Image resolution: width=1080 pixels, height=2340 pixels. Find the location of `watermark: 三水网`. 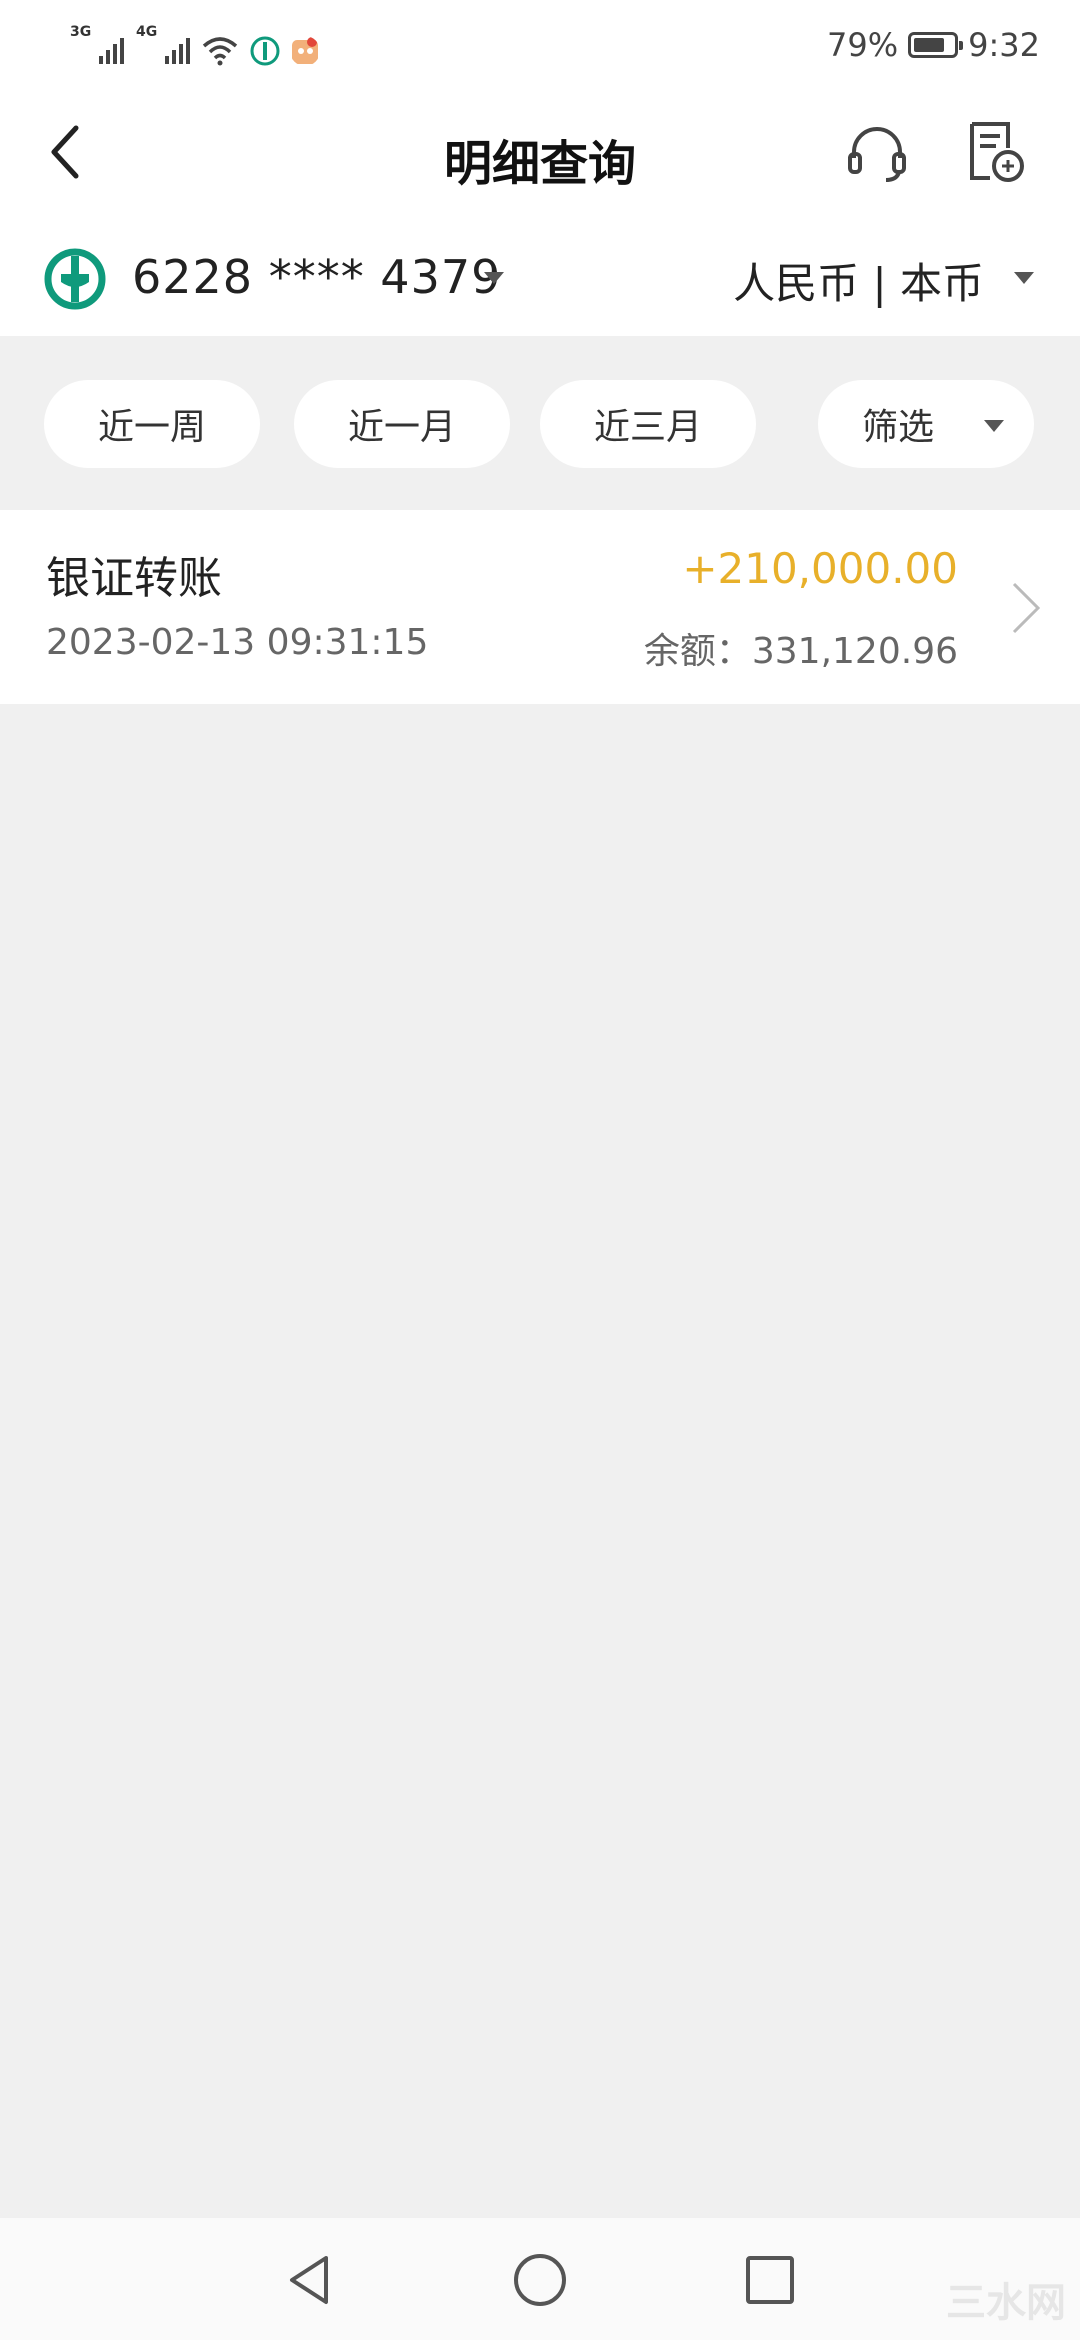

watermark: 三水网 is located at coordinates (1006, 2303).